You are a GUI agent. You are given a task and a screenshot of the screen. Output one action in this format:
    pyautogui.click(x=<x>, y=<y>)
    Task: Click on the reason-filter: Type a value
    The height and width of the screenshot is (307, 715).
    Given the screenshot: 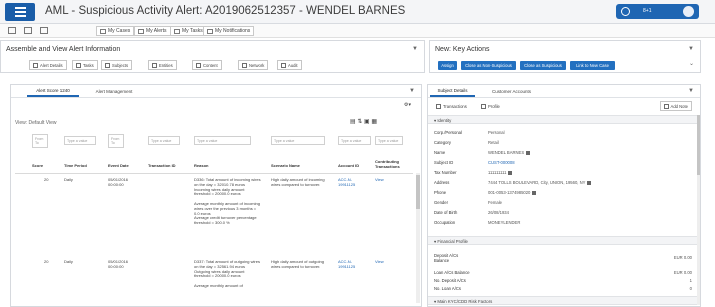 What is the action you would take?
    pyautogui.click(x=222, y=140)
    